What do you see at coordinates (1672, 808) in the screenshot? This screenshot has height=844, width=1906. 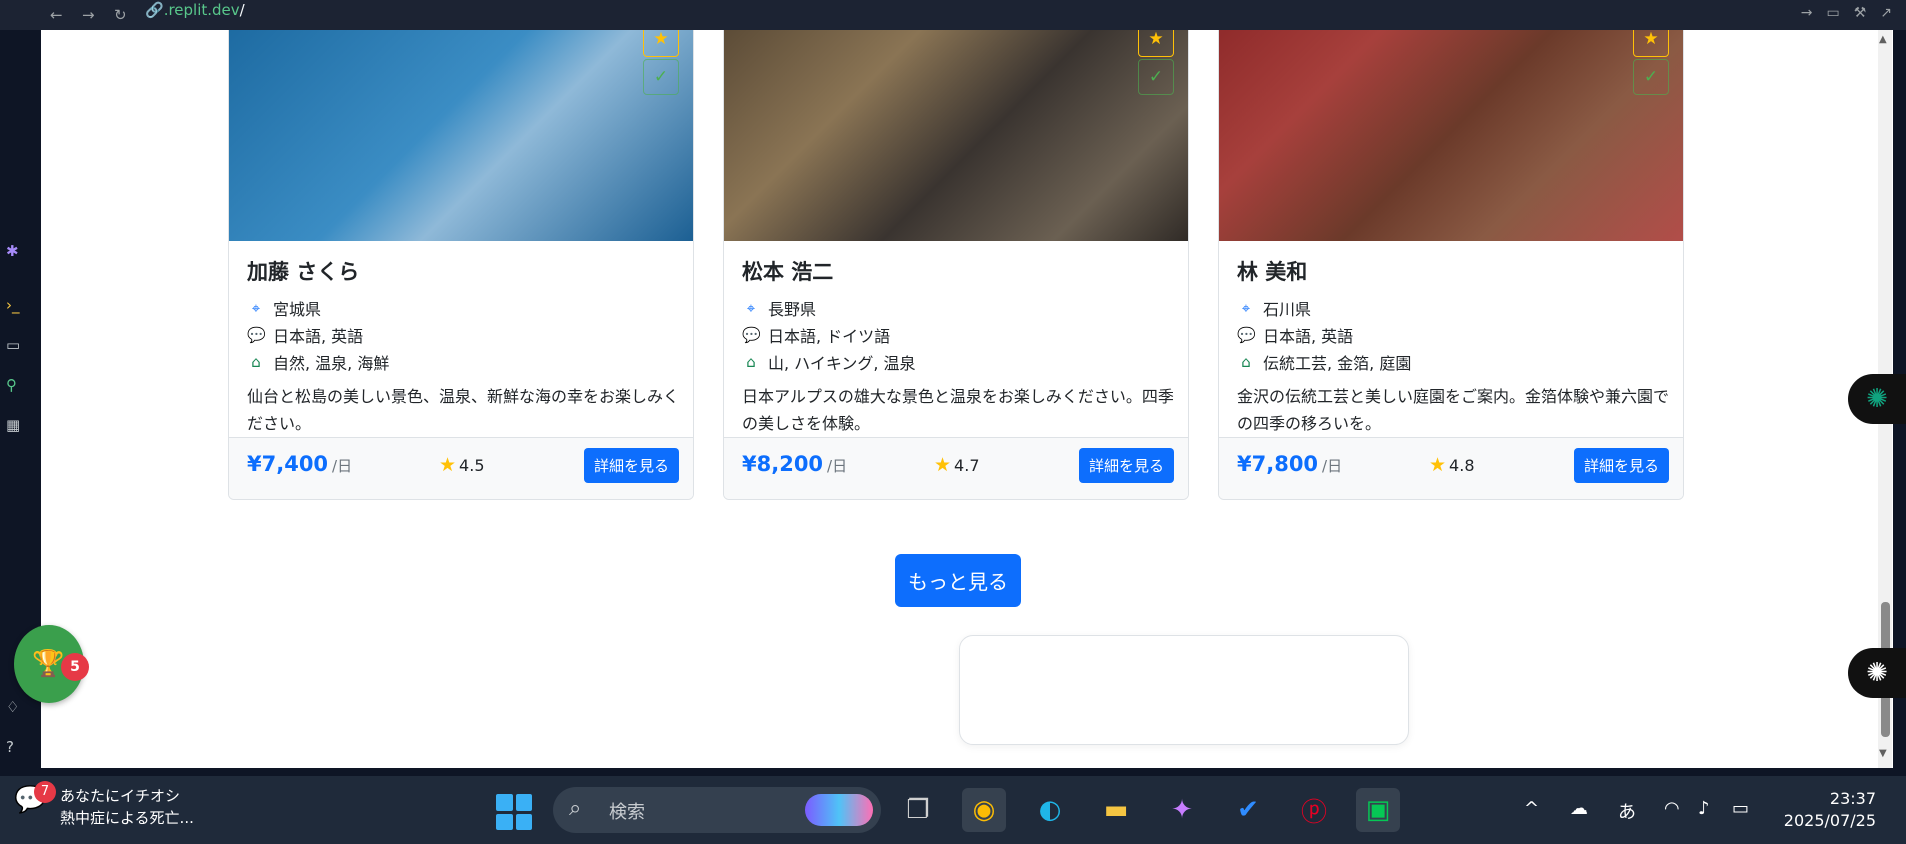 I see `wifi-icon: ◠` at bounding box center [1672, 808].